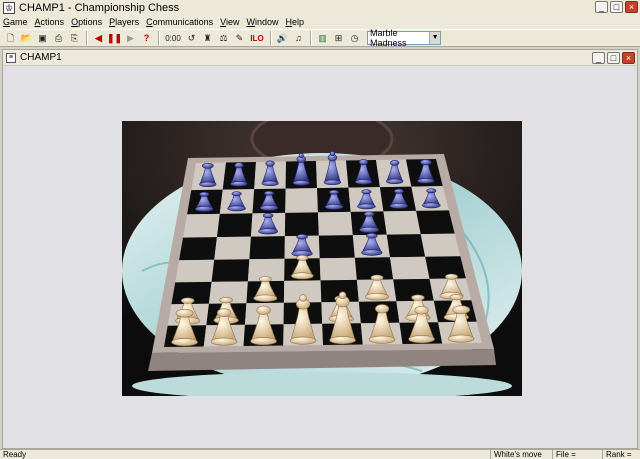  Describe the element at coordinates (621, 454) in the screenshot. I see `status-rank: Rank =` at that location.